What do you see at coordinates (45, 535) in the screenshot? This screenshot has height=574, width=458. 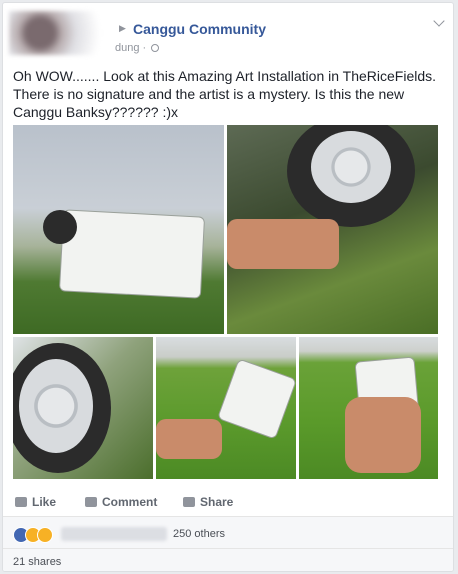 I see `wow-reaction-icon` at bounding box center [45, 535].